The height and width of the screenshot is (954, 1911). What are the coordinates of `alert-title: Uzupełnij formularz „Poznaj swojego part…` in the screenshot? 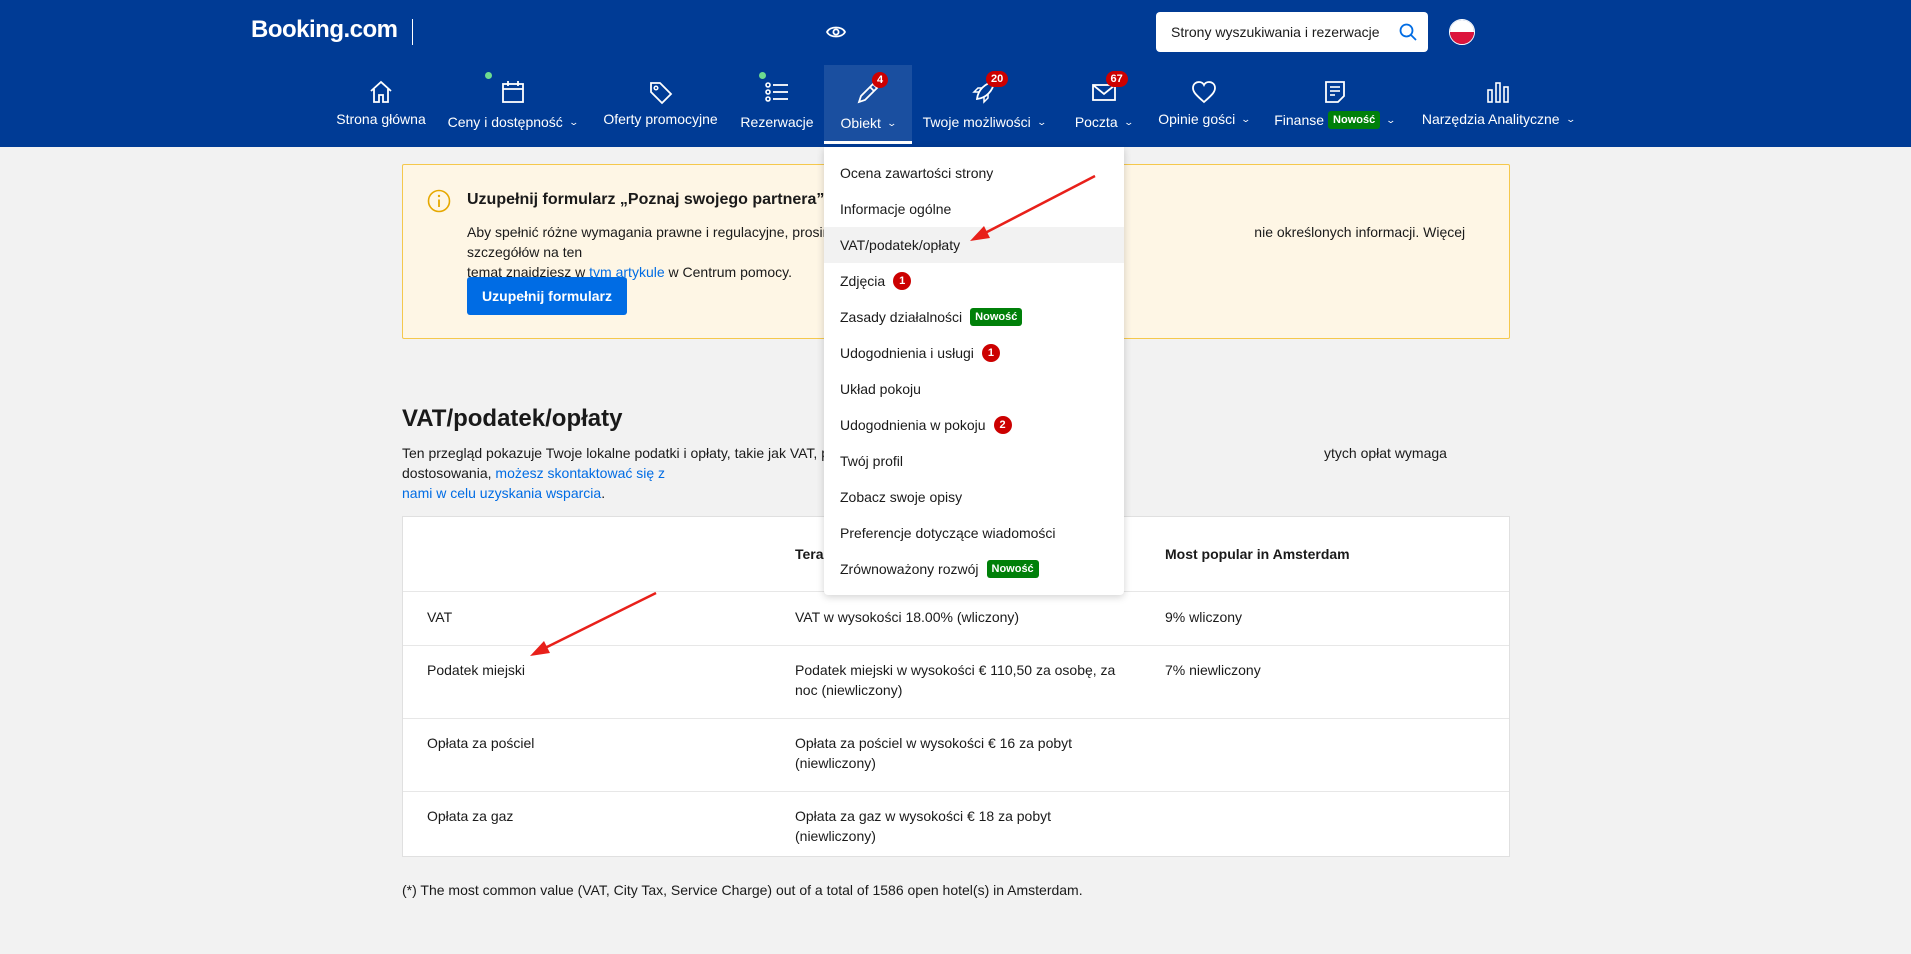 It's located at (646, 199).